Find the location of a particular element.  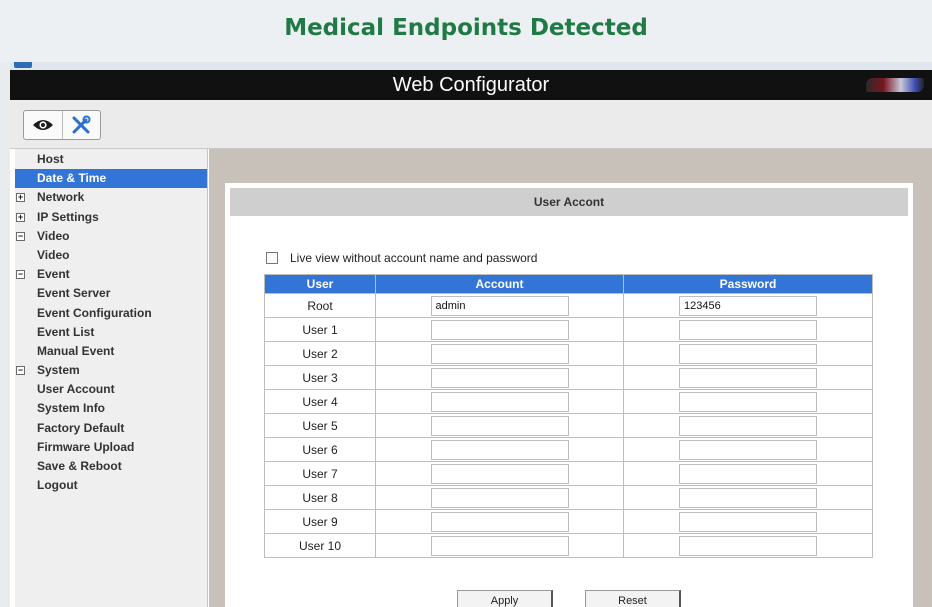

sidebar-item: Date & Time is located at coordinates (111, 179).